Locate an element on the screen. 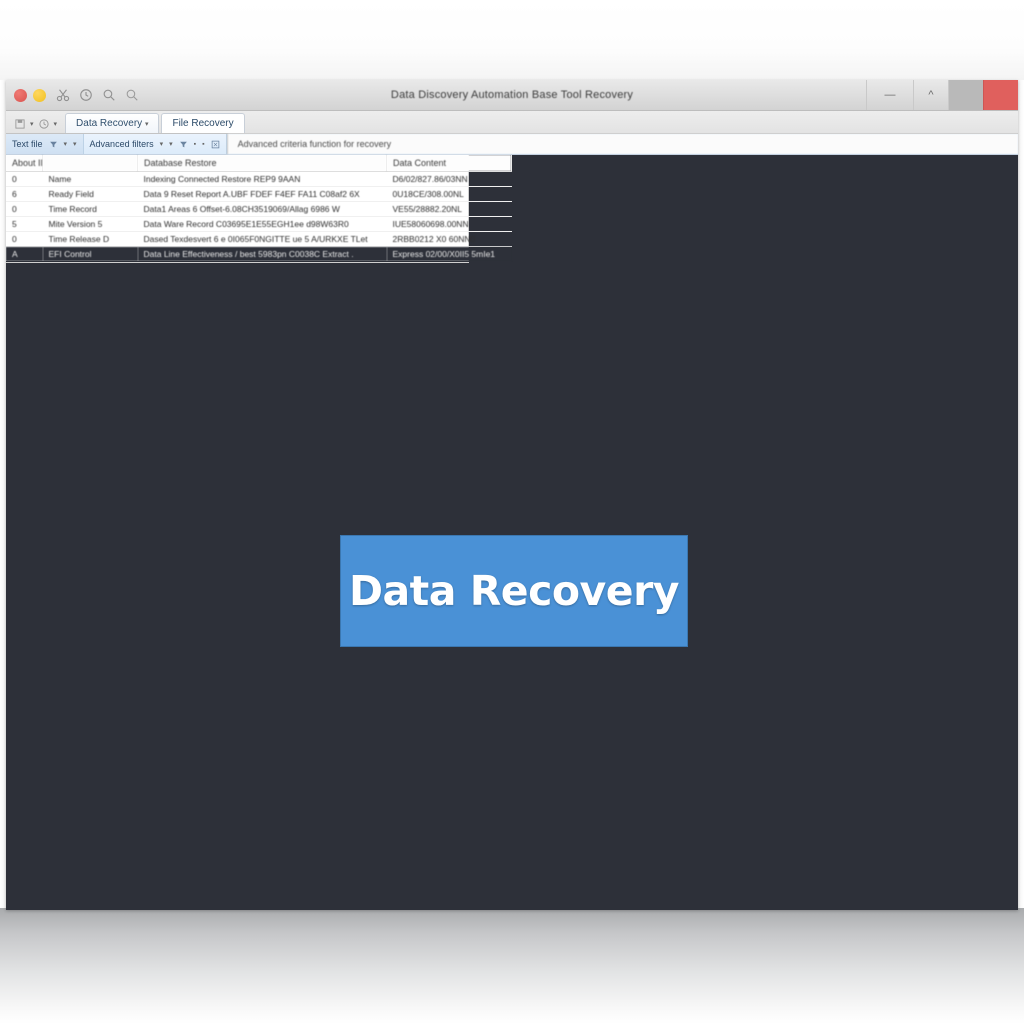  window-traffic-lights is located at coordinates (26, 95).